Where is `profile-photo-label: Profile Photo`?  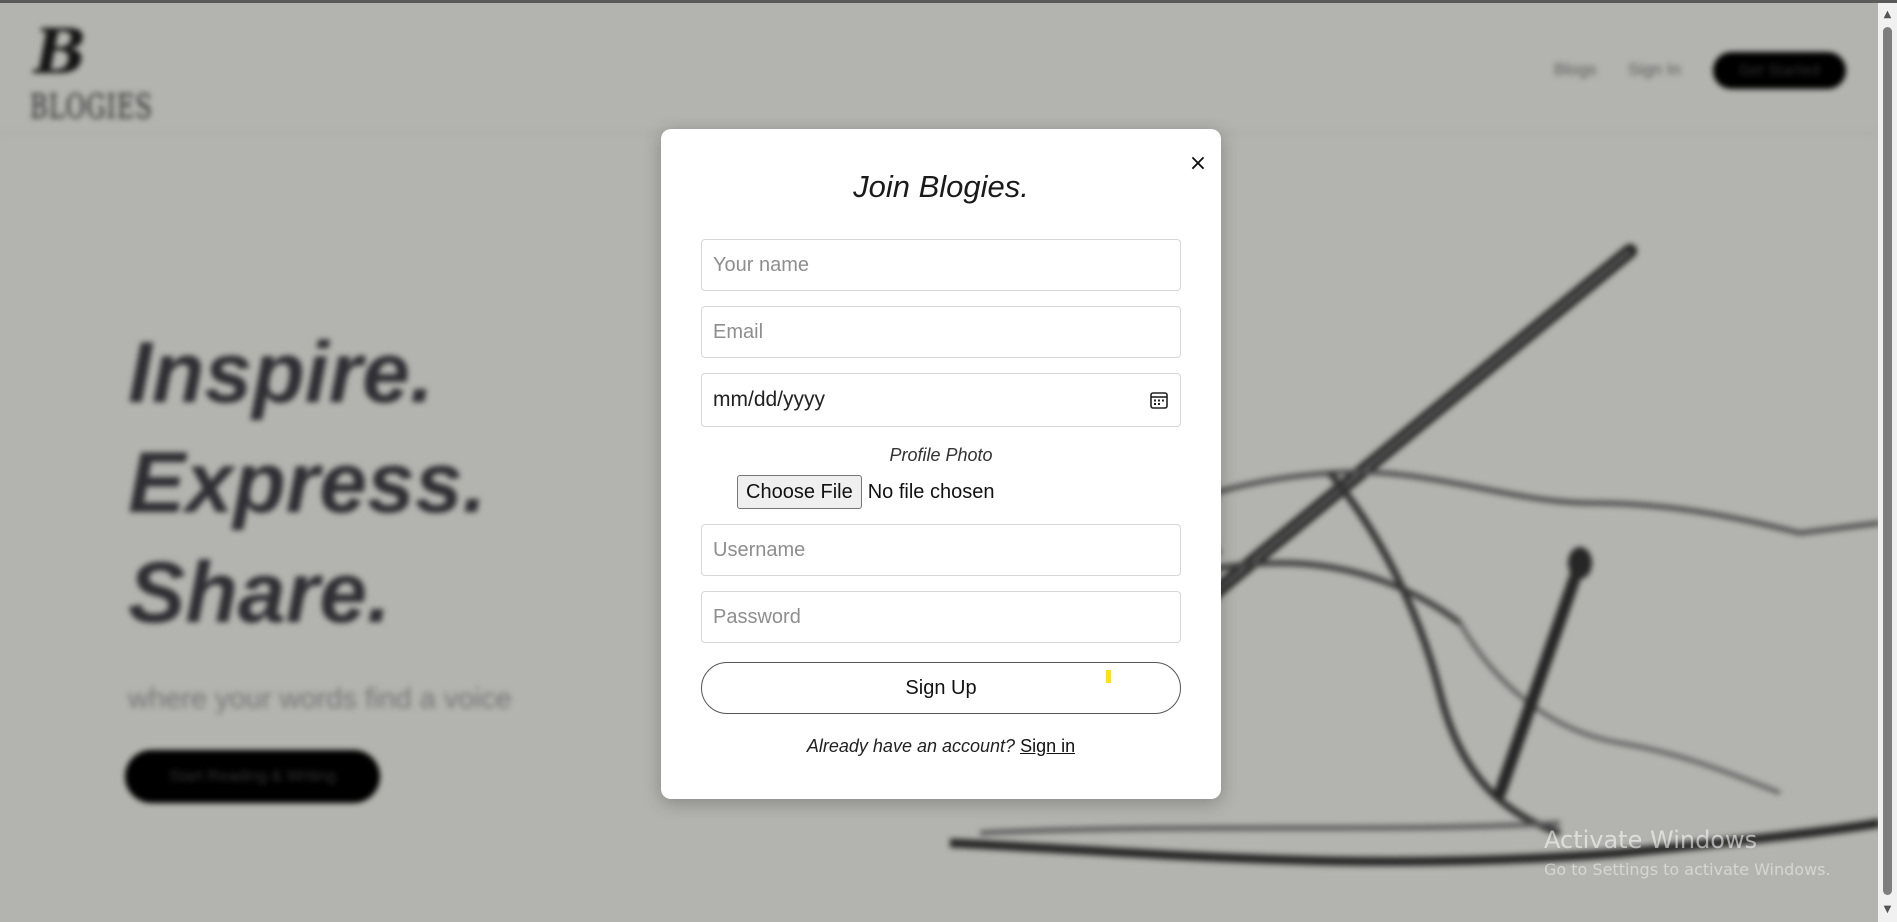 profile-photo-label: Profile Photo is located at coordinates (941, 455).